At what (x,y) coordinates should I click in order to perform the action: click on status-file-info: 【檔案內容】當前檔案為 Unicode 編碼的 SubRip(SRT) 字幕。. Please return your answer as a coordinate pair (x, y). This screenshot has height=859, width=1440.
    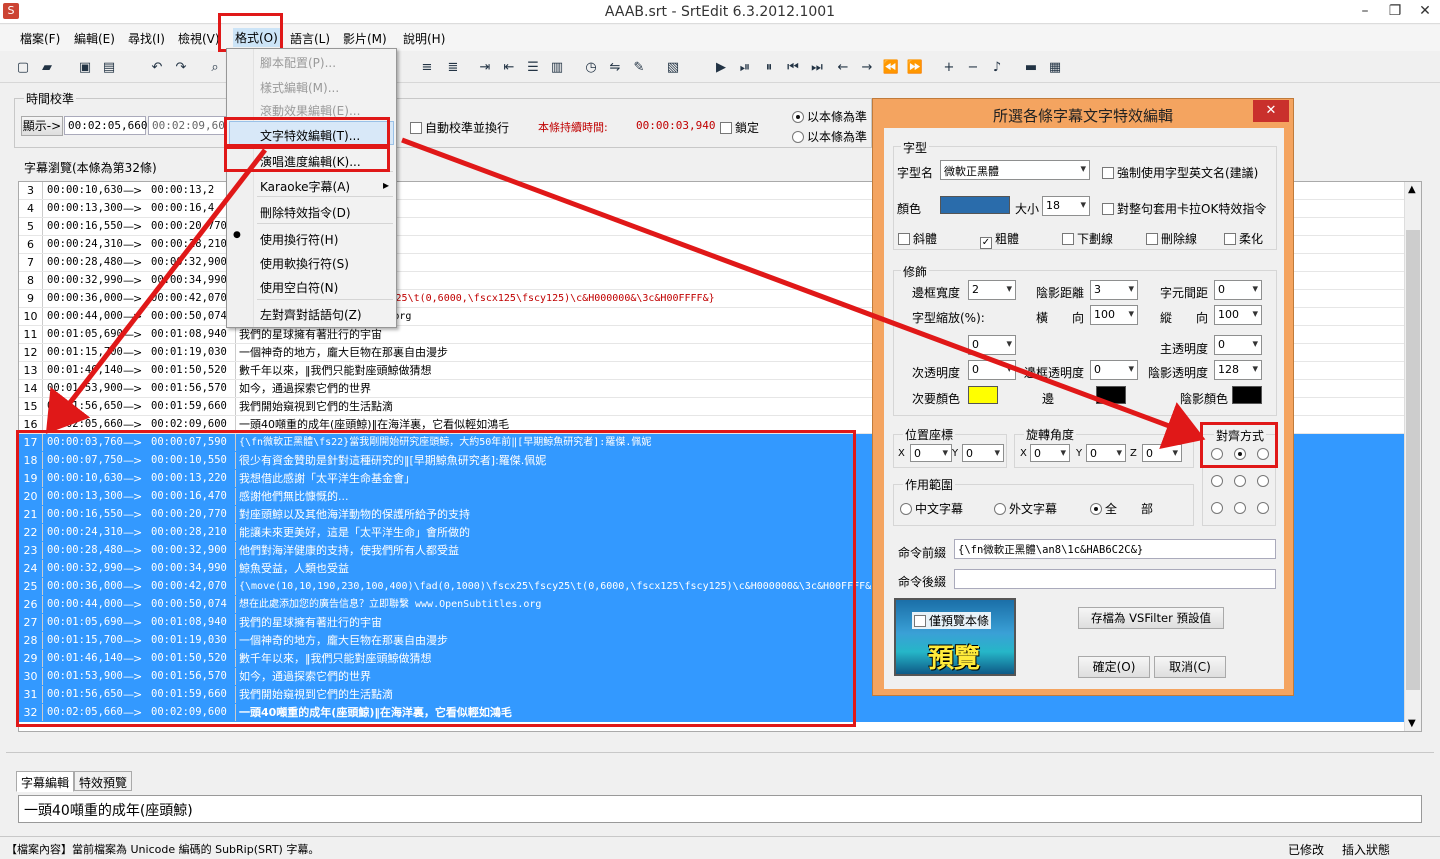
    Looking at the image, I should click on (163, 849).